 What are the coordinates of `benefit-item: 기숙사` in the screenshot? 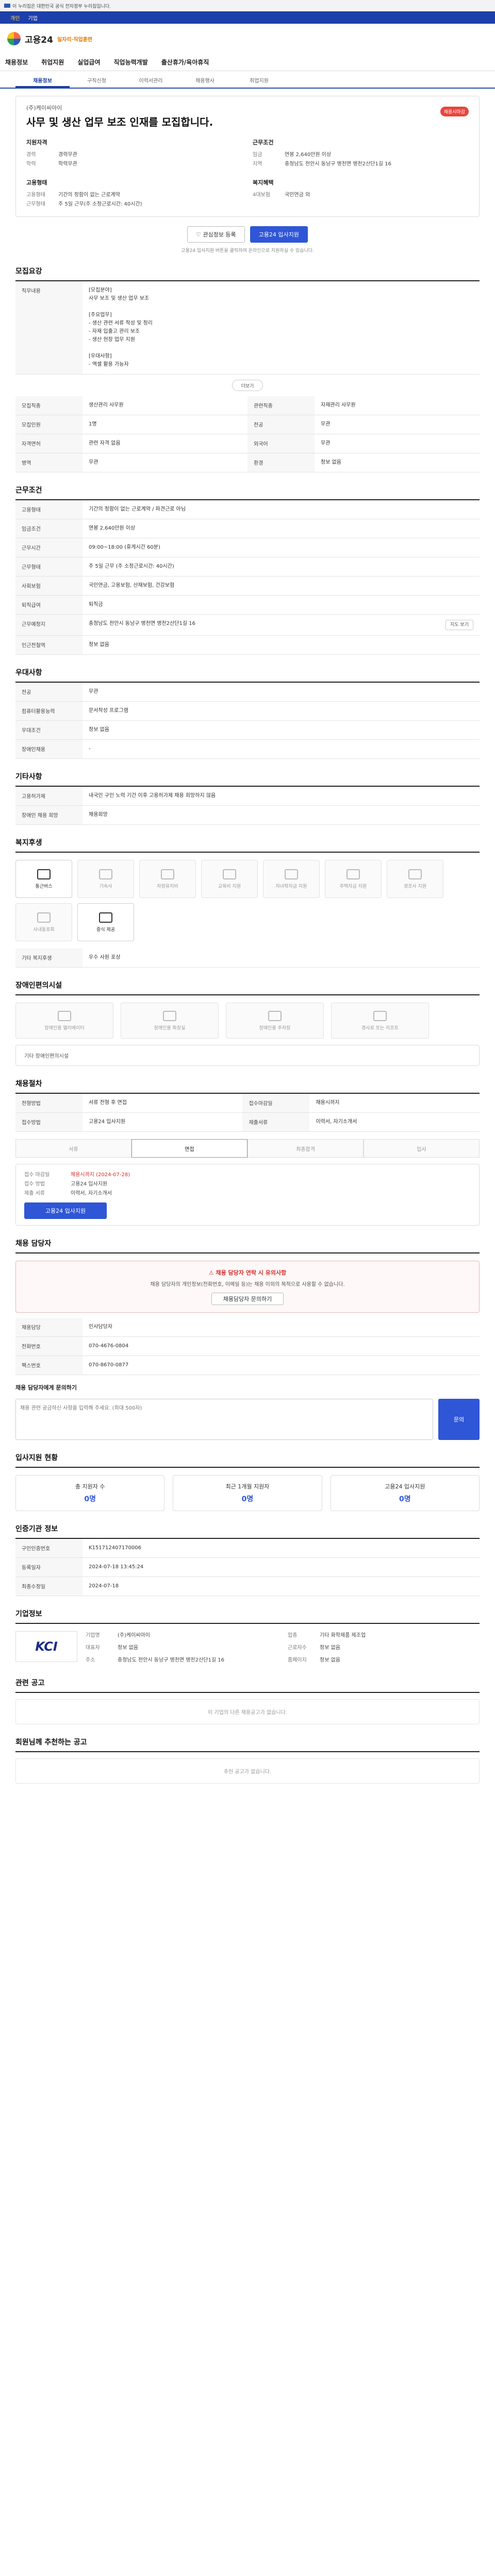 It's located at (106, 879).